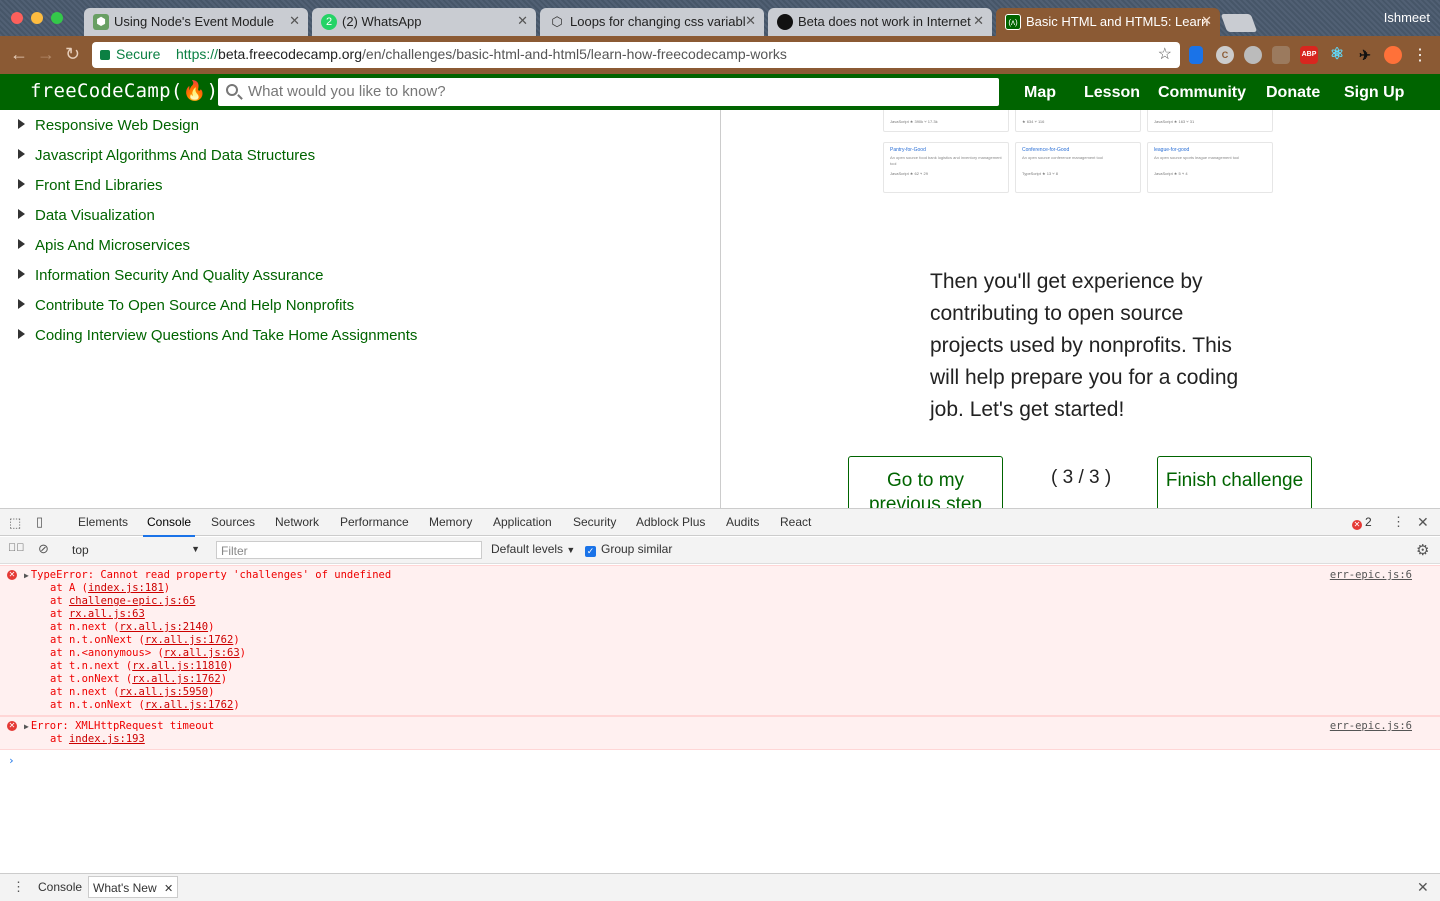 This screenshot has width=1440, height=901. I want to click on refresh-ext-icon: C, so click(1225, 55).